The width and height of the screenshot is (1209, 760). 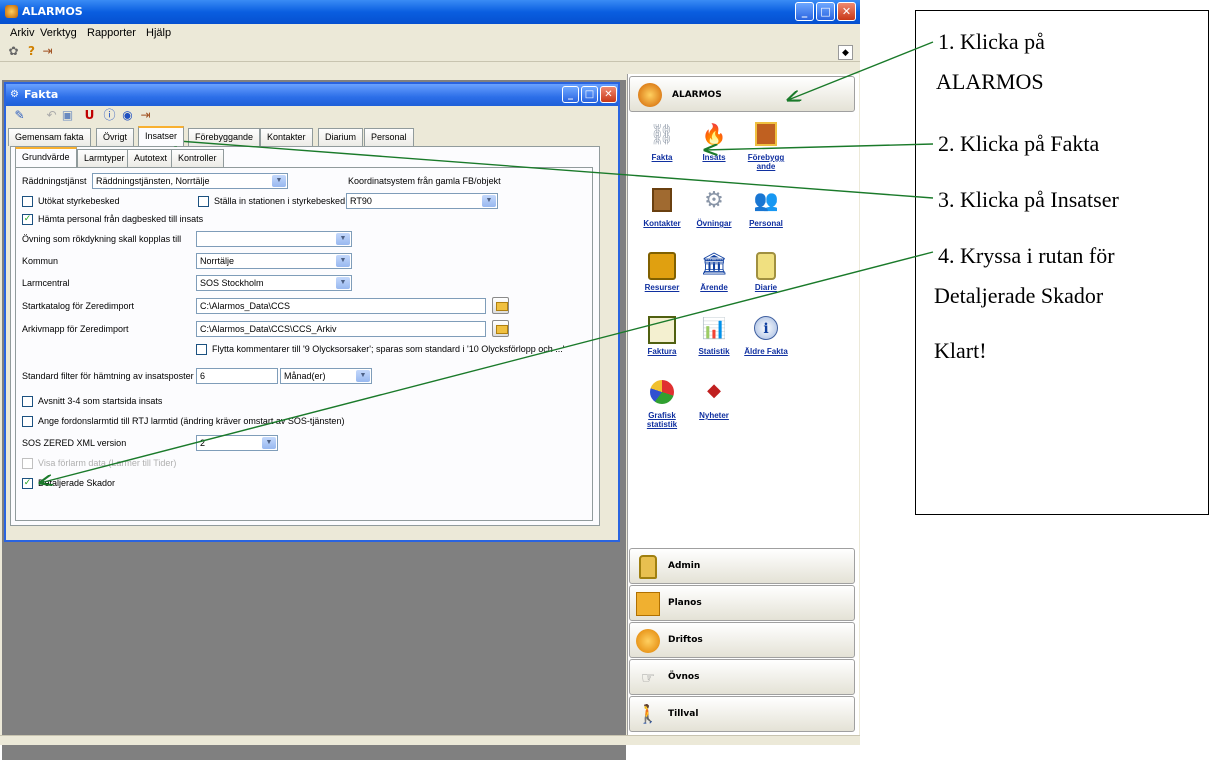 I want to click on subtab-grundvarde: Grundvärde, so click(x=46, y=157).